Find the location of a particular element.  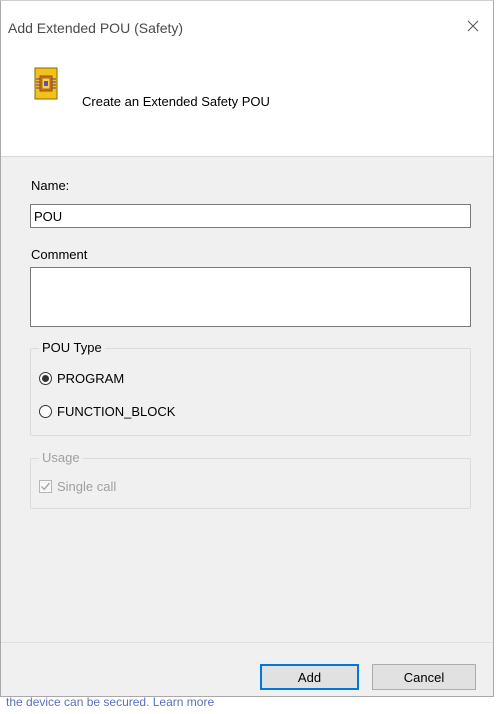

radio-function-block-label: FUNCTION_BLOCK is located at coordinates (116, 411).